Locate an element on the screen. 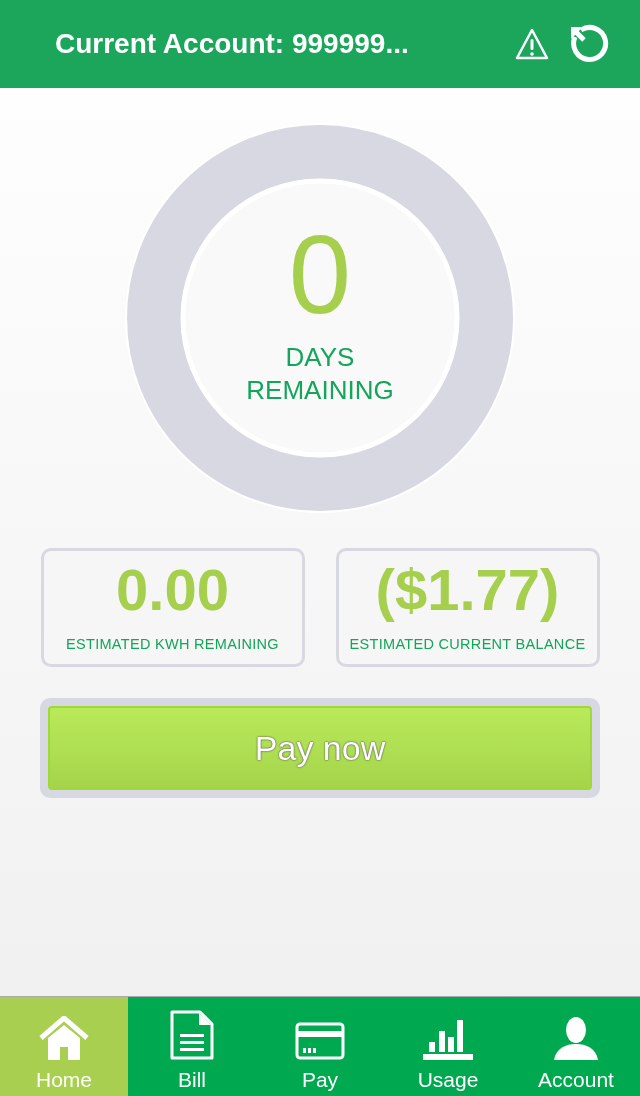 This screenshot has height=1096, width=640. person-icon is located at coordinates (576, 1038).